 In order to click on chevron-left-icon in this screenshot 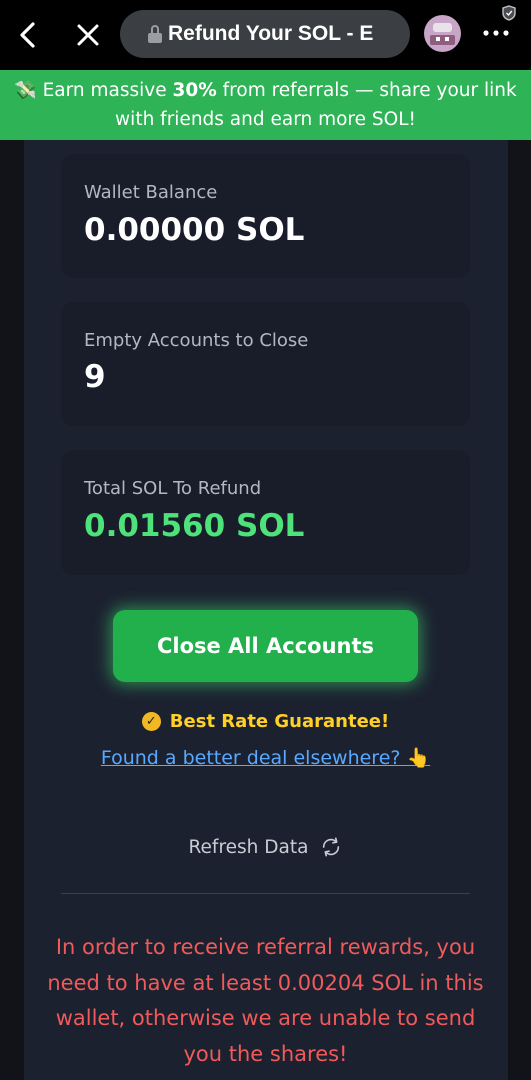, I will do `click(27, 35)`.